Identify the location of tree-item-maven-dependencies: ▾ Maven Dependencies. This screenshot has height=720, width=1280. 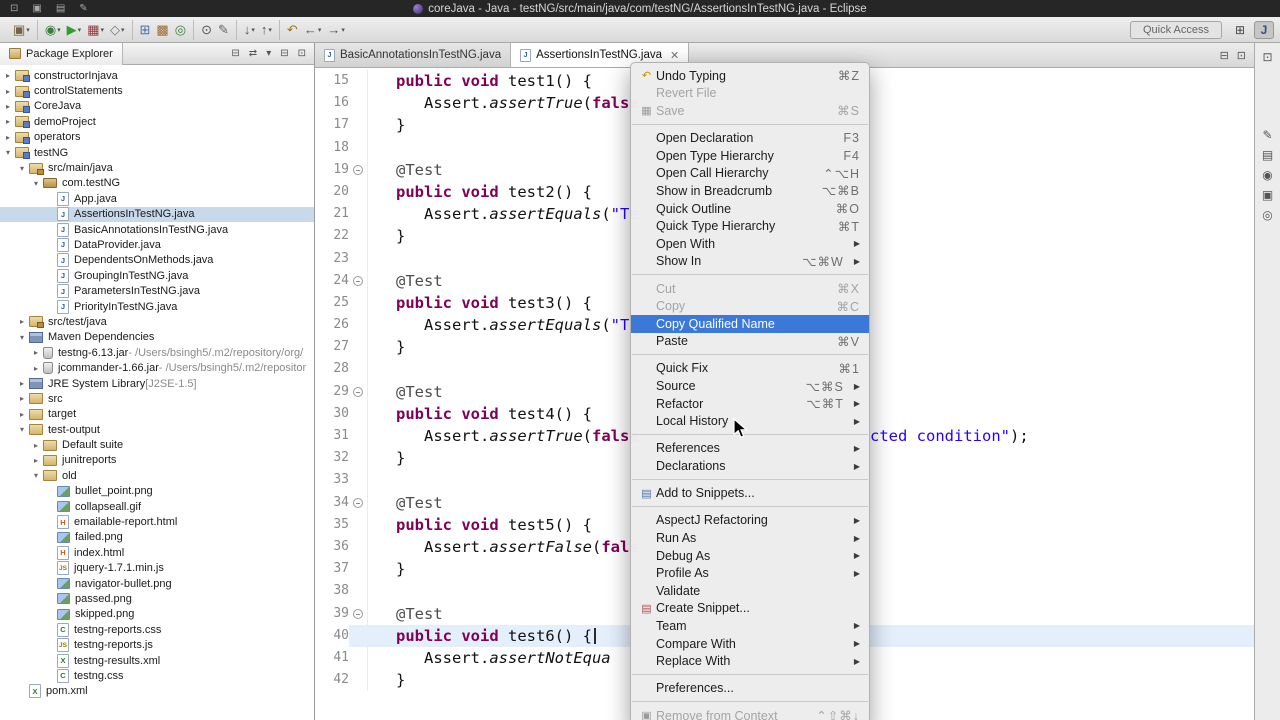
(157, 337).